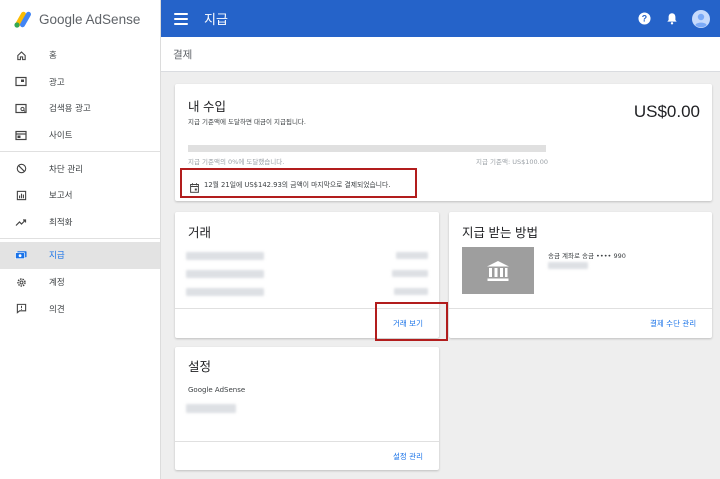 This screenshot has width=720, height=479. Describe the element at coordinates (297, 185) in the screenshot. I see `last-payment-message: 12월 21일에 US$142.93의 금액이 마지막으로 결제되었습니다.` at that location.